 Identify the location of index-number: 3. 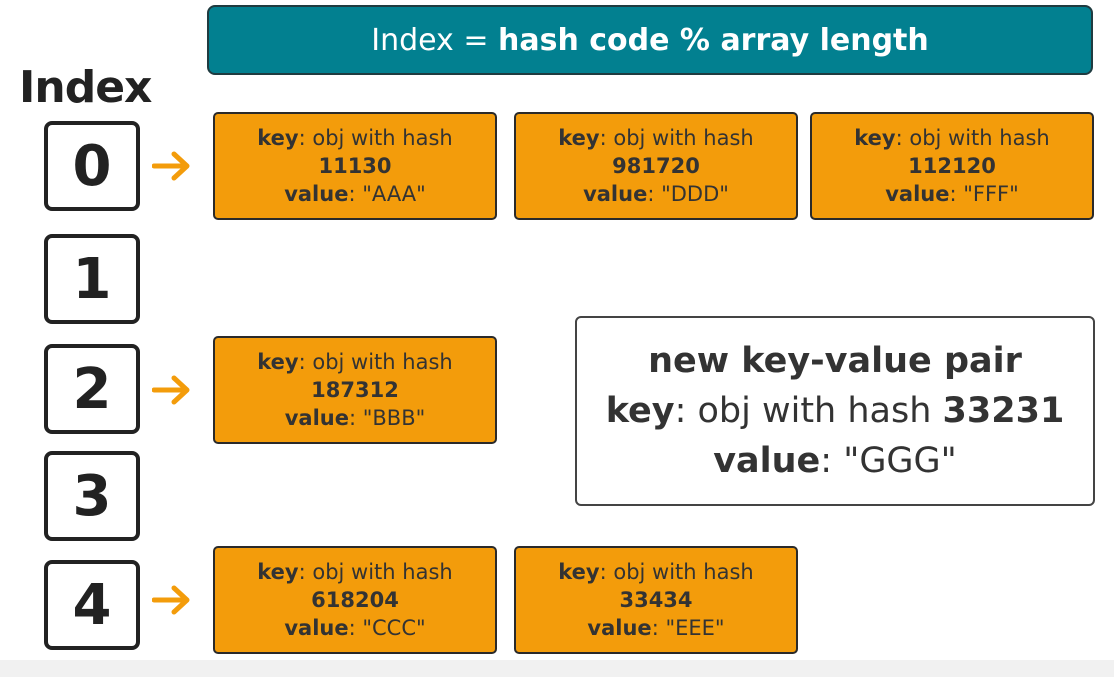
(92, 496).